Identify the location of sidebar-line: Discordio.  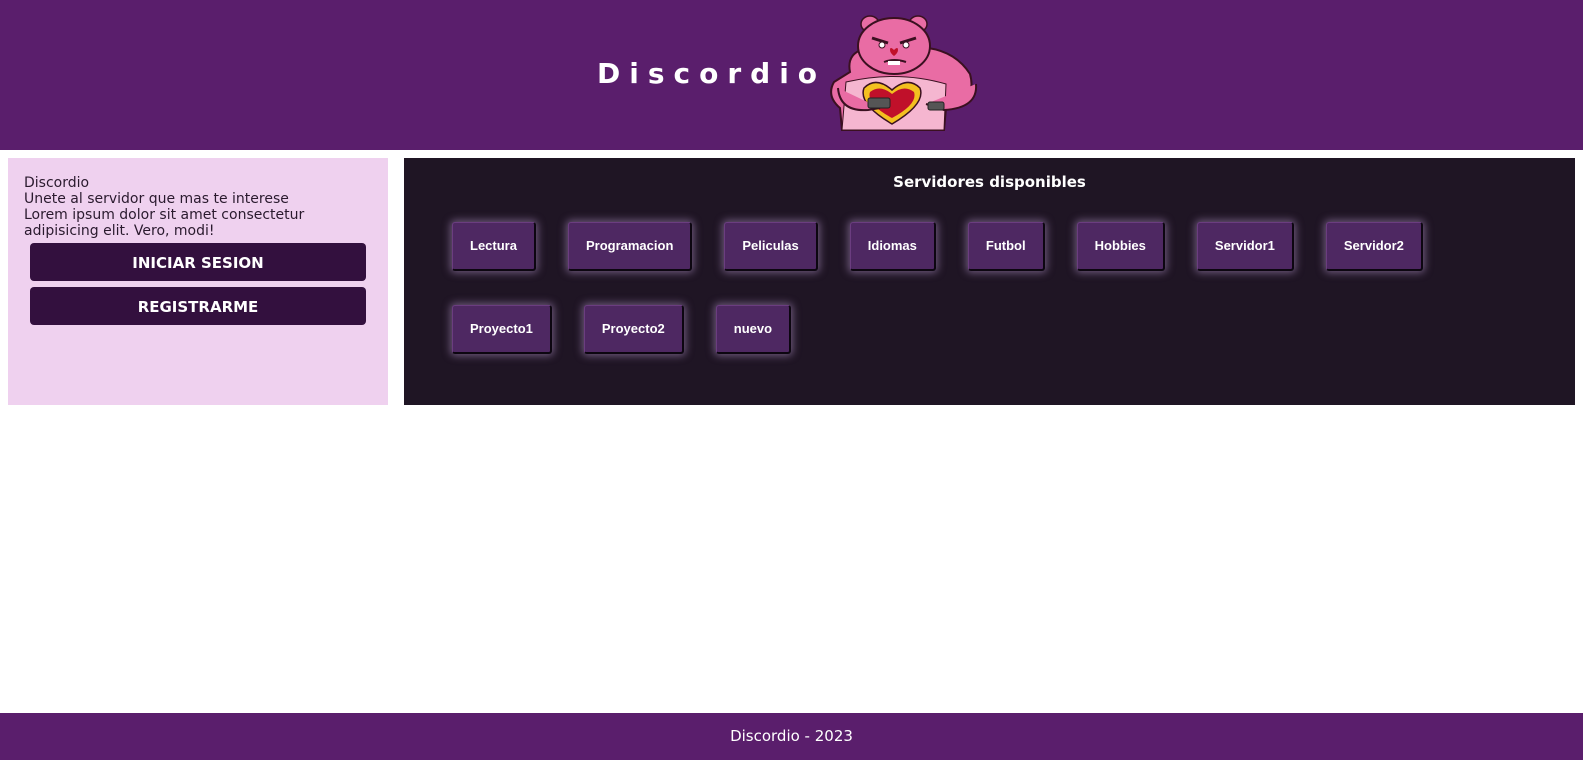
(57, 183).